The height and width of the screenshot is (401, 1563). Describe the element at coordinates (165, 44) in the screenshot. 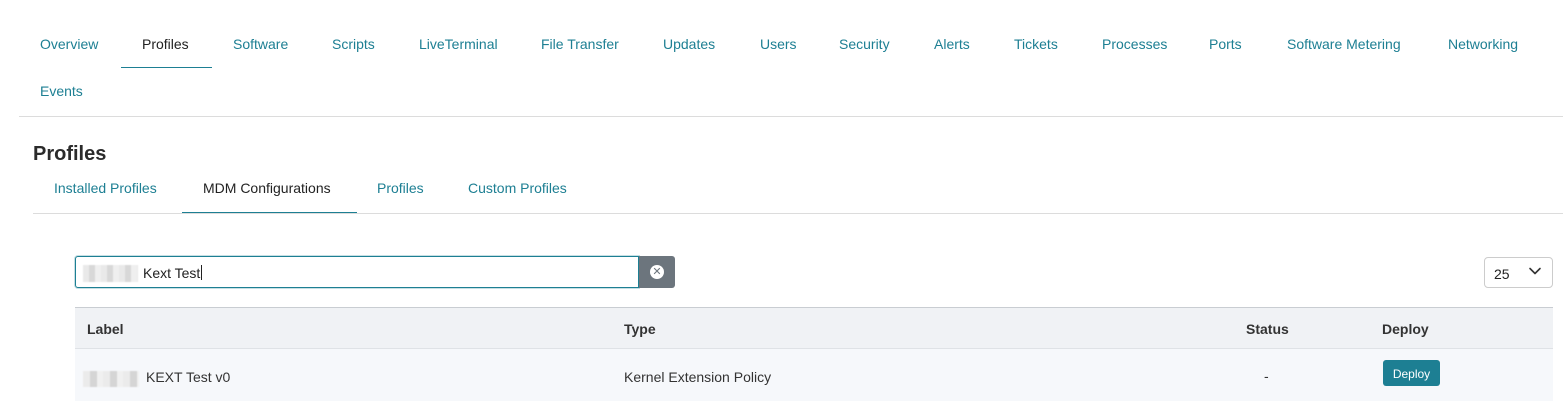

I see `tab-profiles: Profiles` at that location.